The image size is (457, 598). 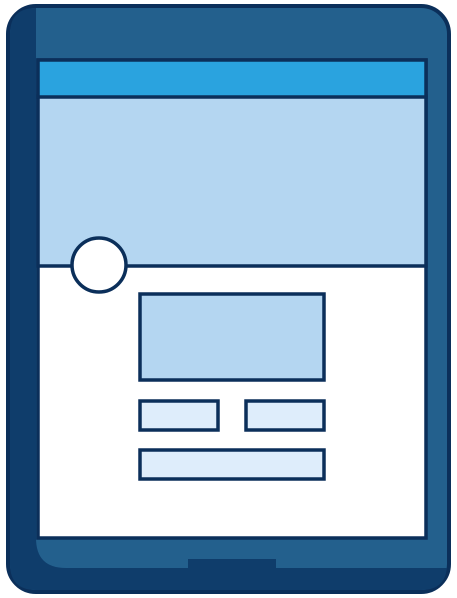 What do you see at coordinates (285, 415) in the screenshot?
I see `small-block-right` at bounding box center [285, 415].